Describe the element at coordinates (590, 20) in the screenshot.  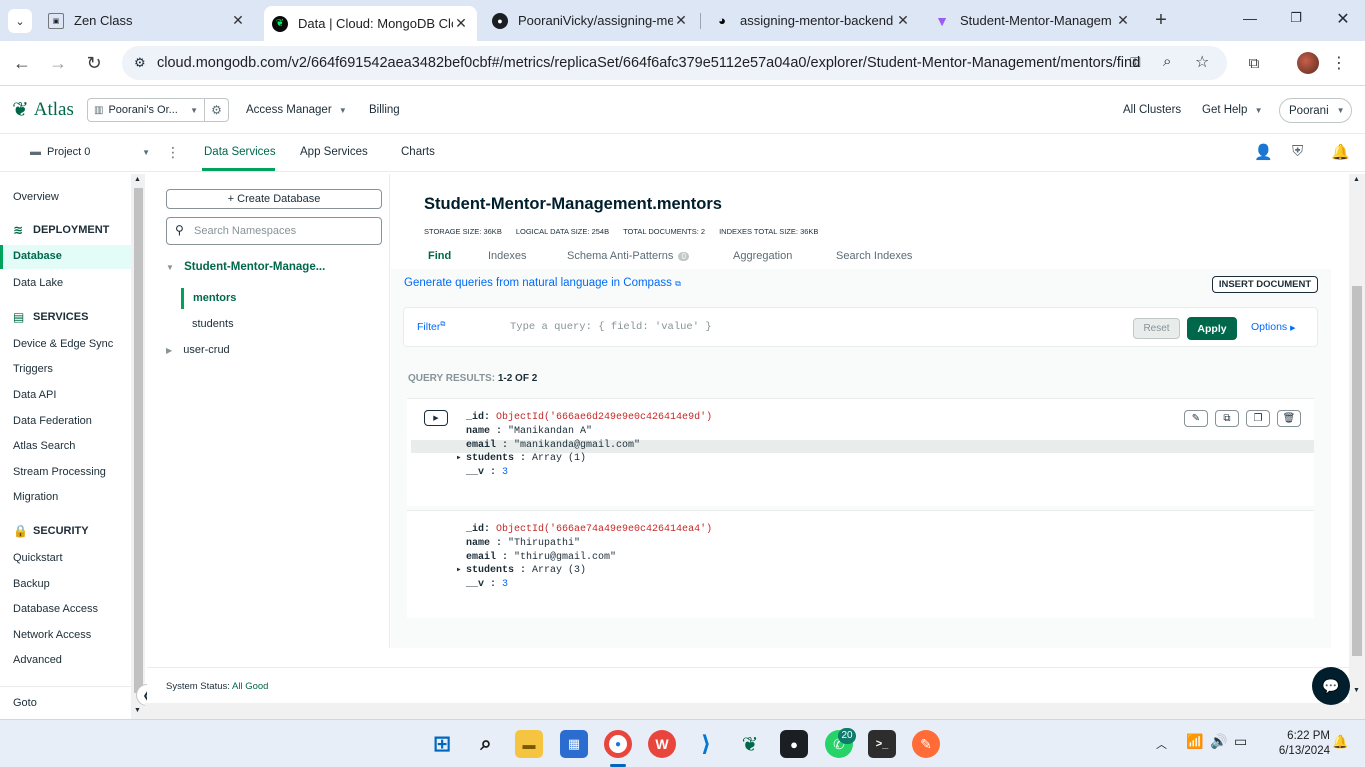
I see `browser-tab-github: ● PooraniVicky/assigning-mer ✕` at that location.